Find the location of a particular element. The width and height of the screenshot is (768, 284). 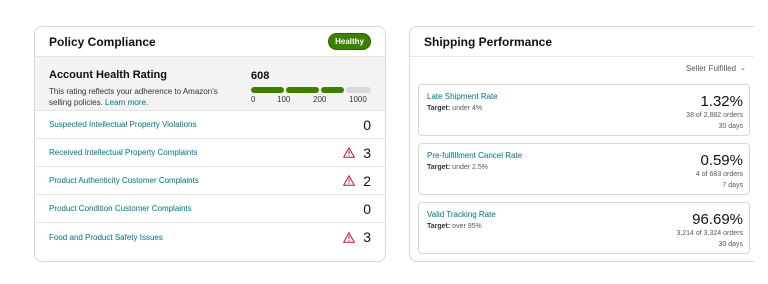

ahr-title: Account Health Rating is located at coordinates (108, 75).